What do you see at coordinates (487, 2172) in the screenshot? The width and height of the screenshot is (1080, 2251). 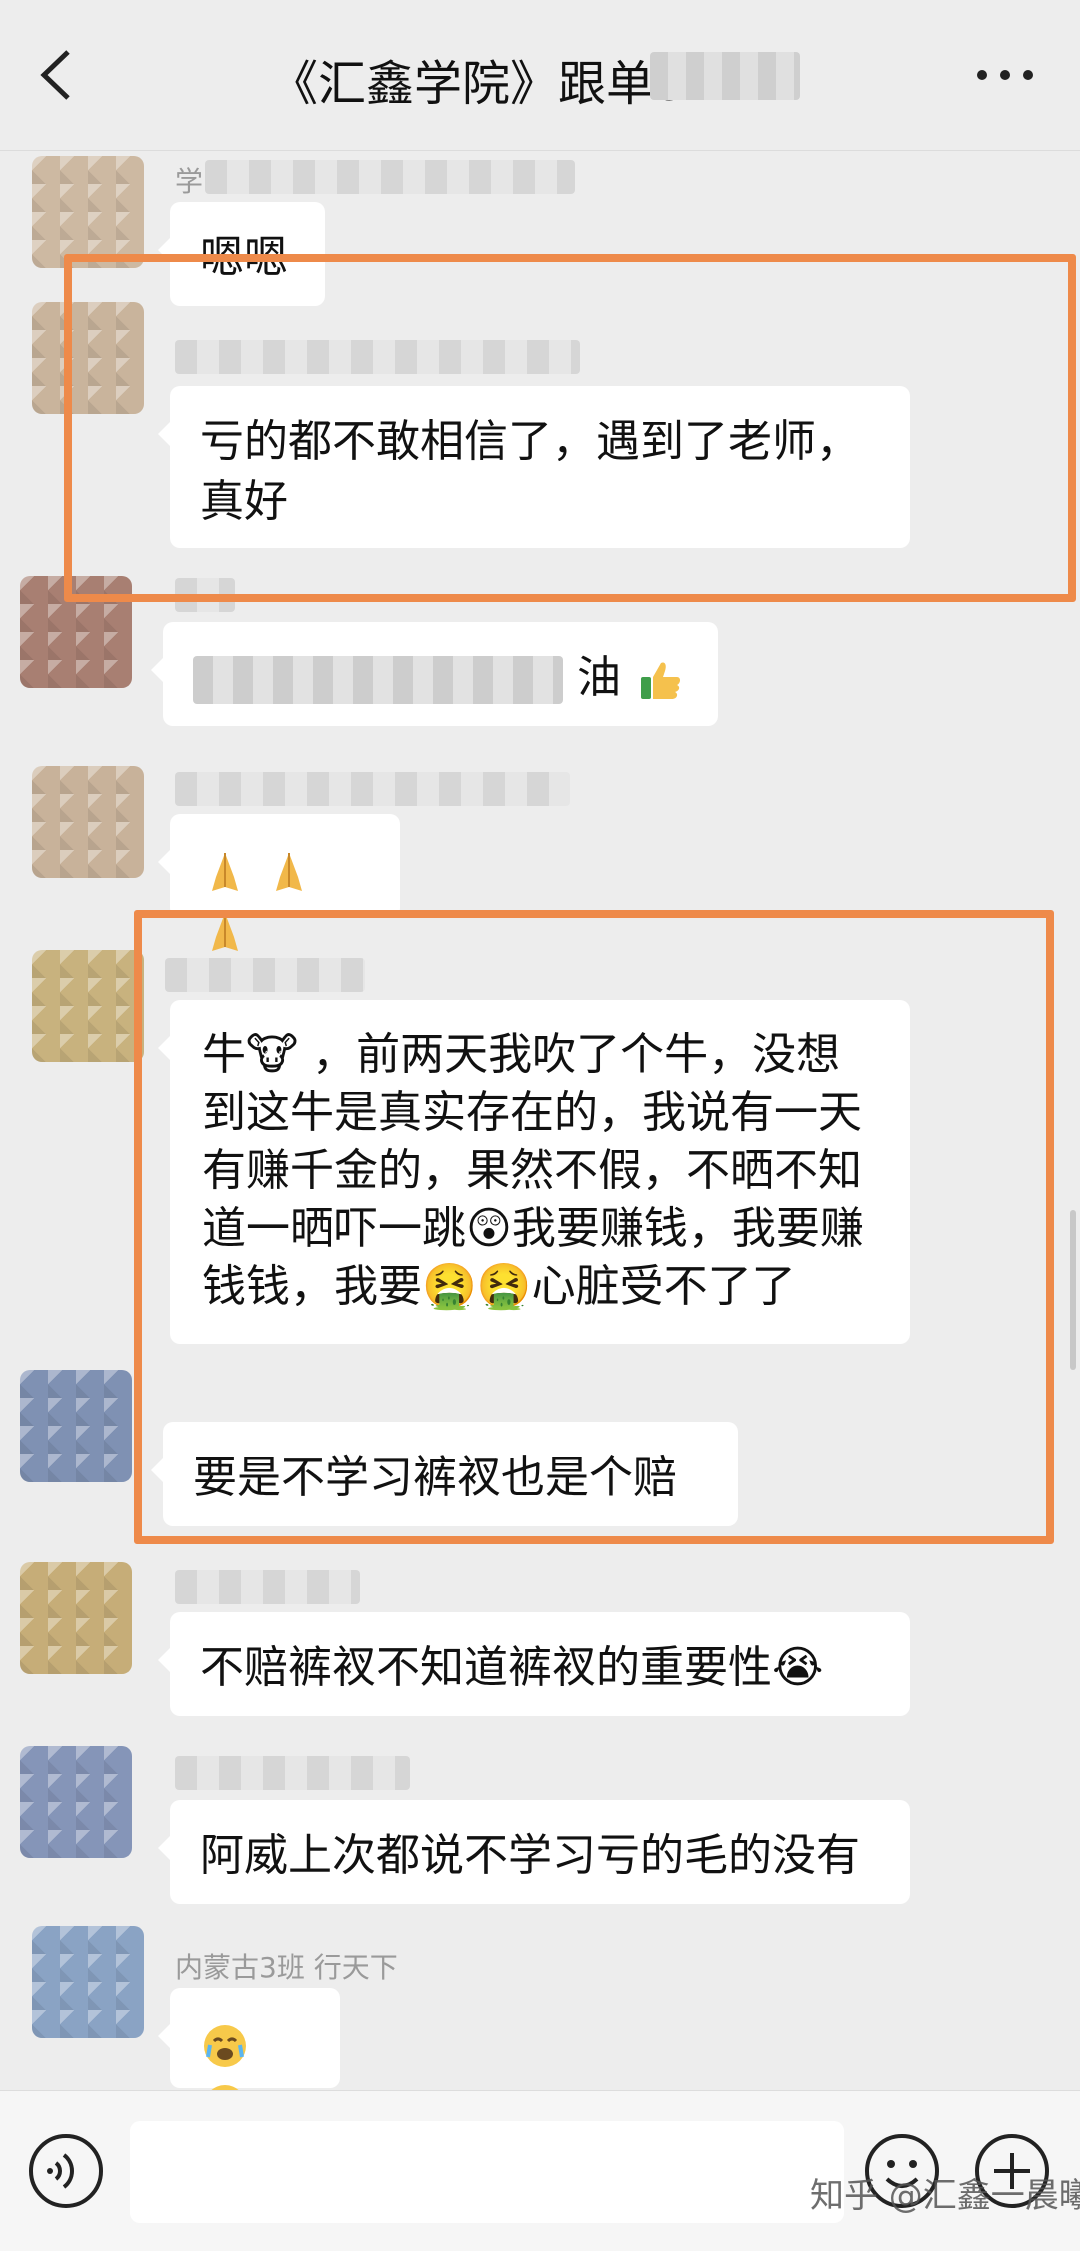 I see `message-input` at bounding box center [487, 2172].